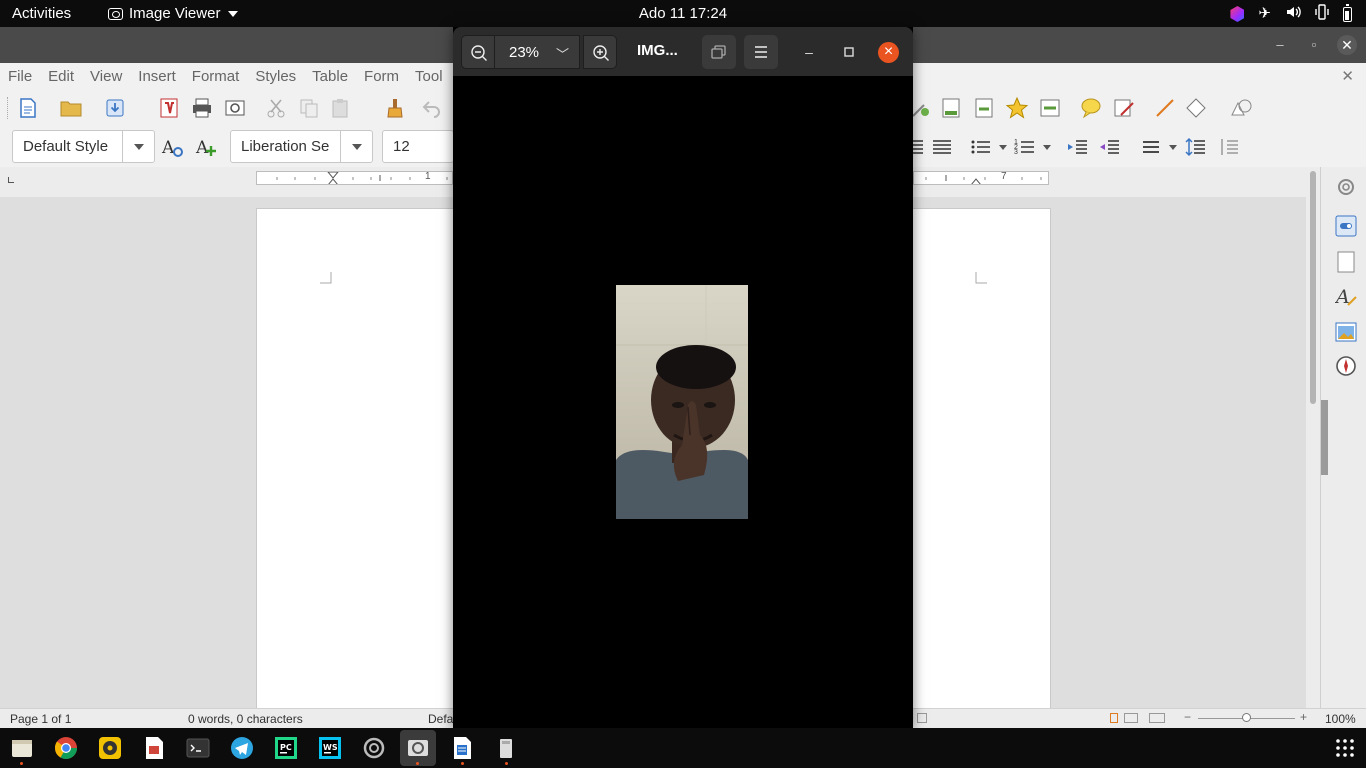 The image size is (1366, 768). What do you see at coordinates (1241, 108) in the screenshot?
I see `draw-functions-icon` at bounding box center [1241, 108].